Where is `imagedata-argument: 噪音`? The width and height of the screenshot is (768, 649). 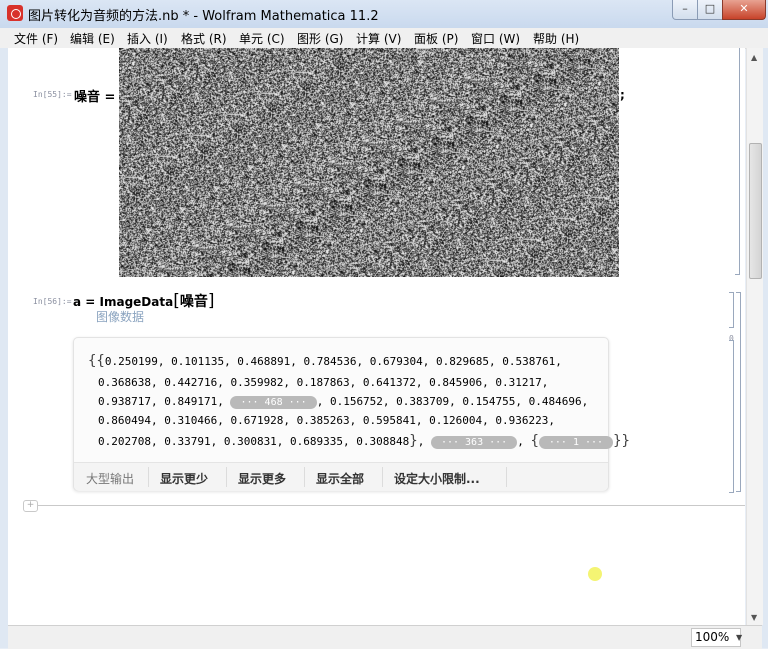
imagedata-argument: 噪音 is located at coordinates (193, 302).